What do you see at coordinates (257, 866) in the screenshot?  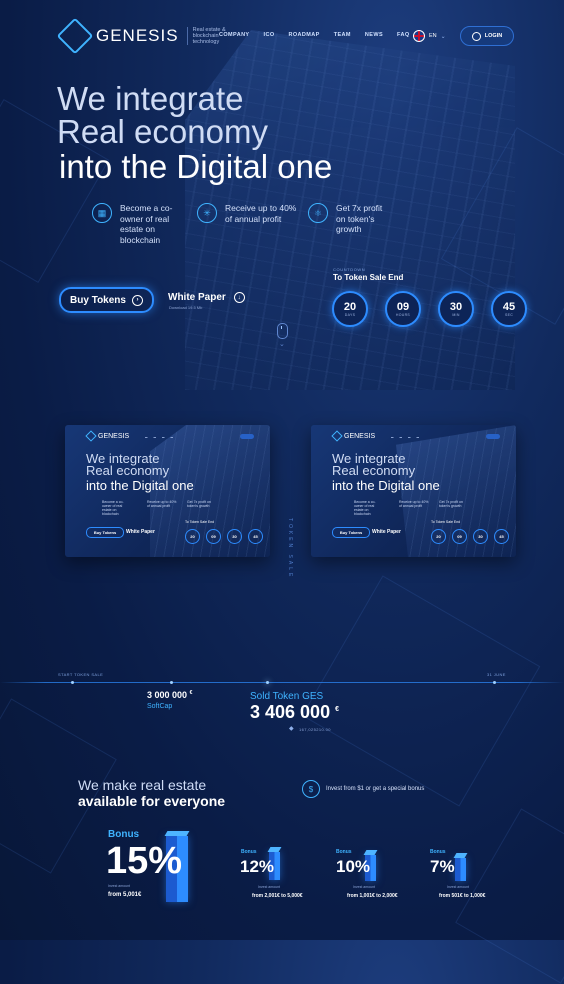 I see `bonus-percent: 12%` at bounding box center [257, 866].